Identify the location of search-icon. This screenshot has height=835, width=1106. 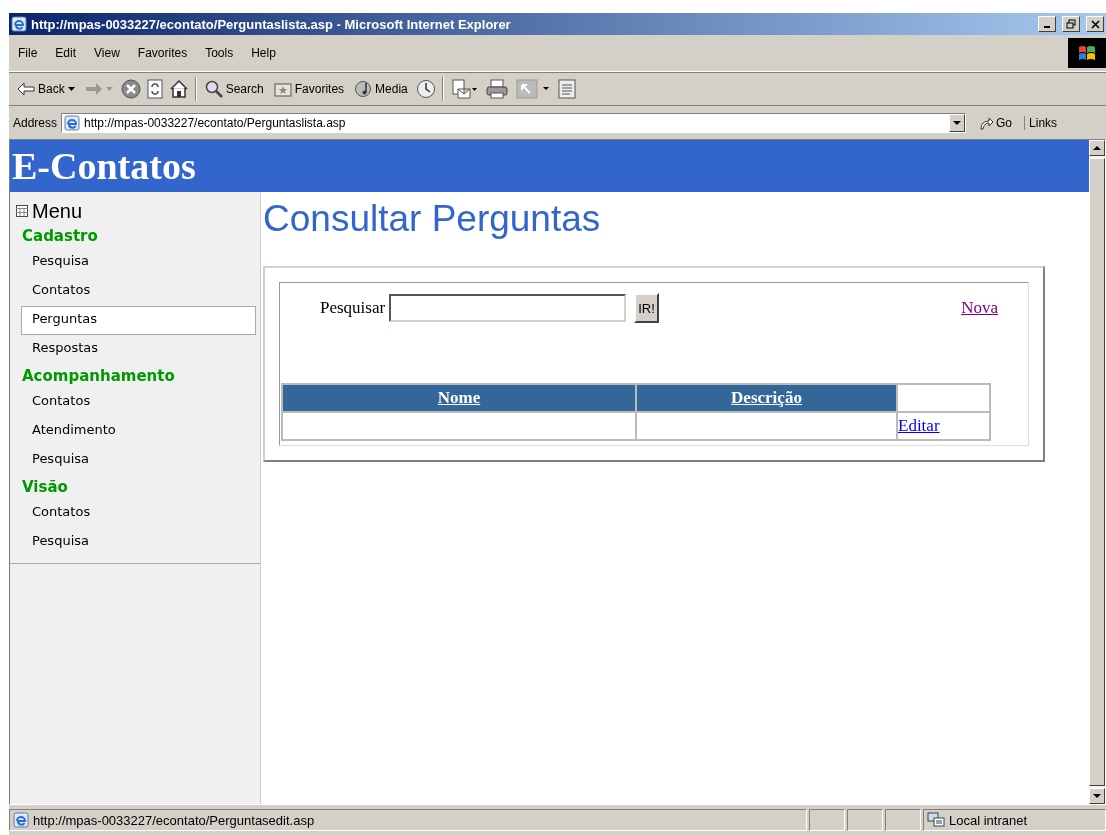
(213, 88).